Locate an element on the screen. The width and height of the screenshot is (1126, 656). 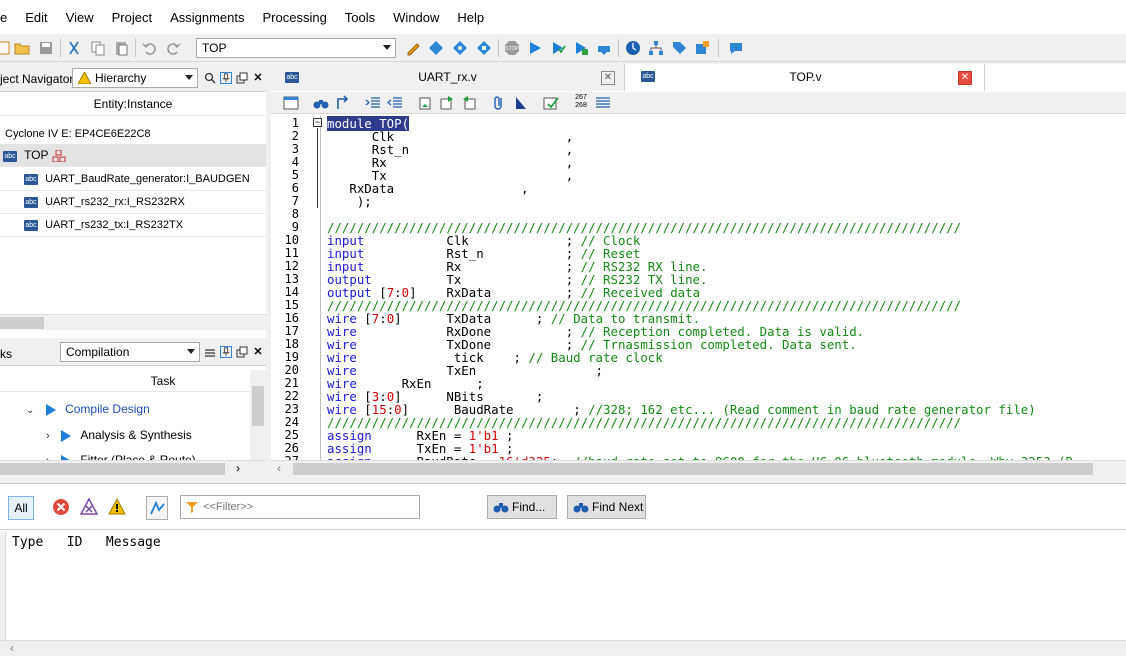
open-folder-icon is located at coordinates (22, 48).